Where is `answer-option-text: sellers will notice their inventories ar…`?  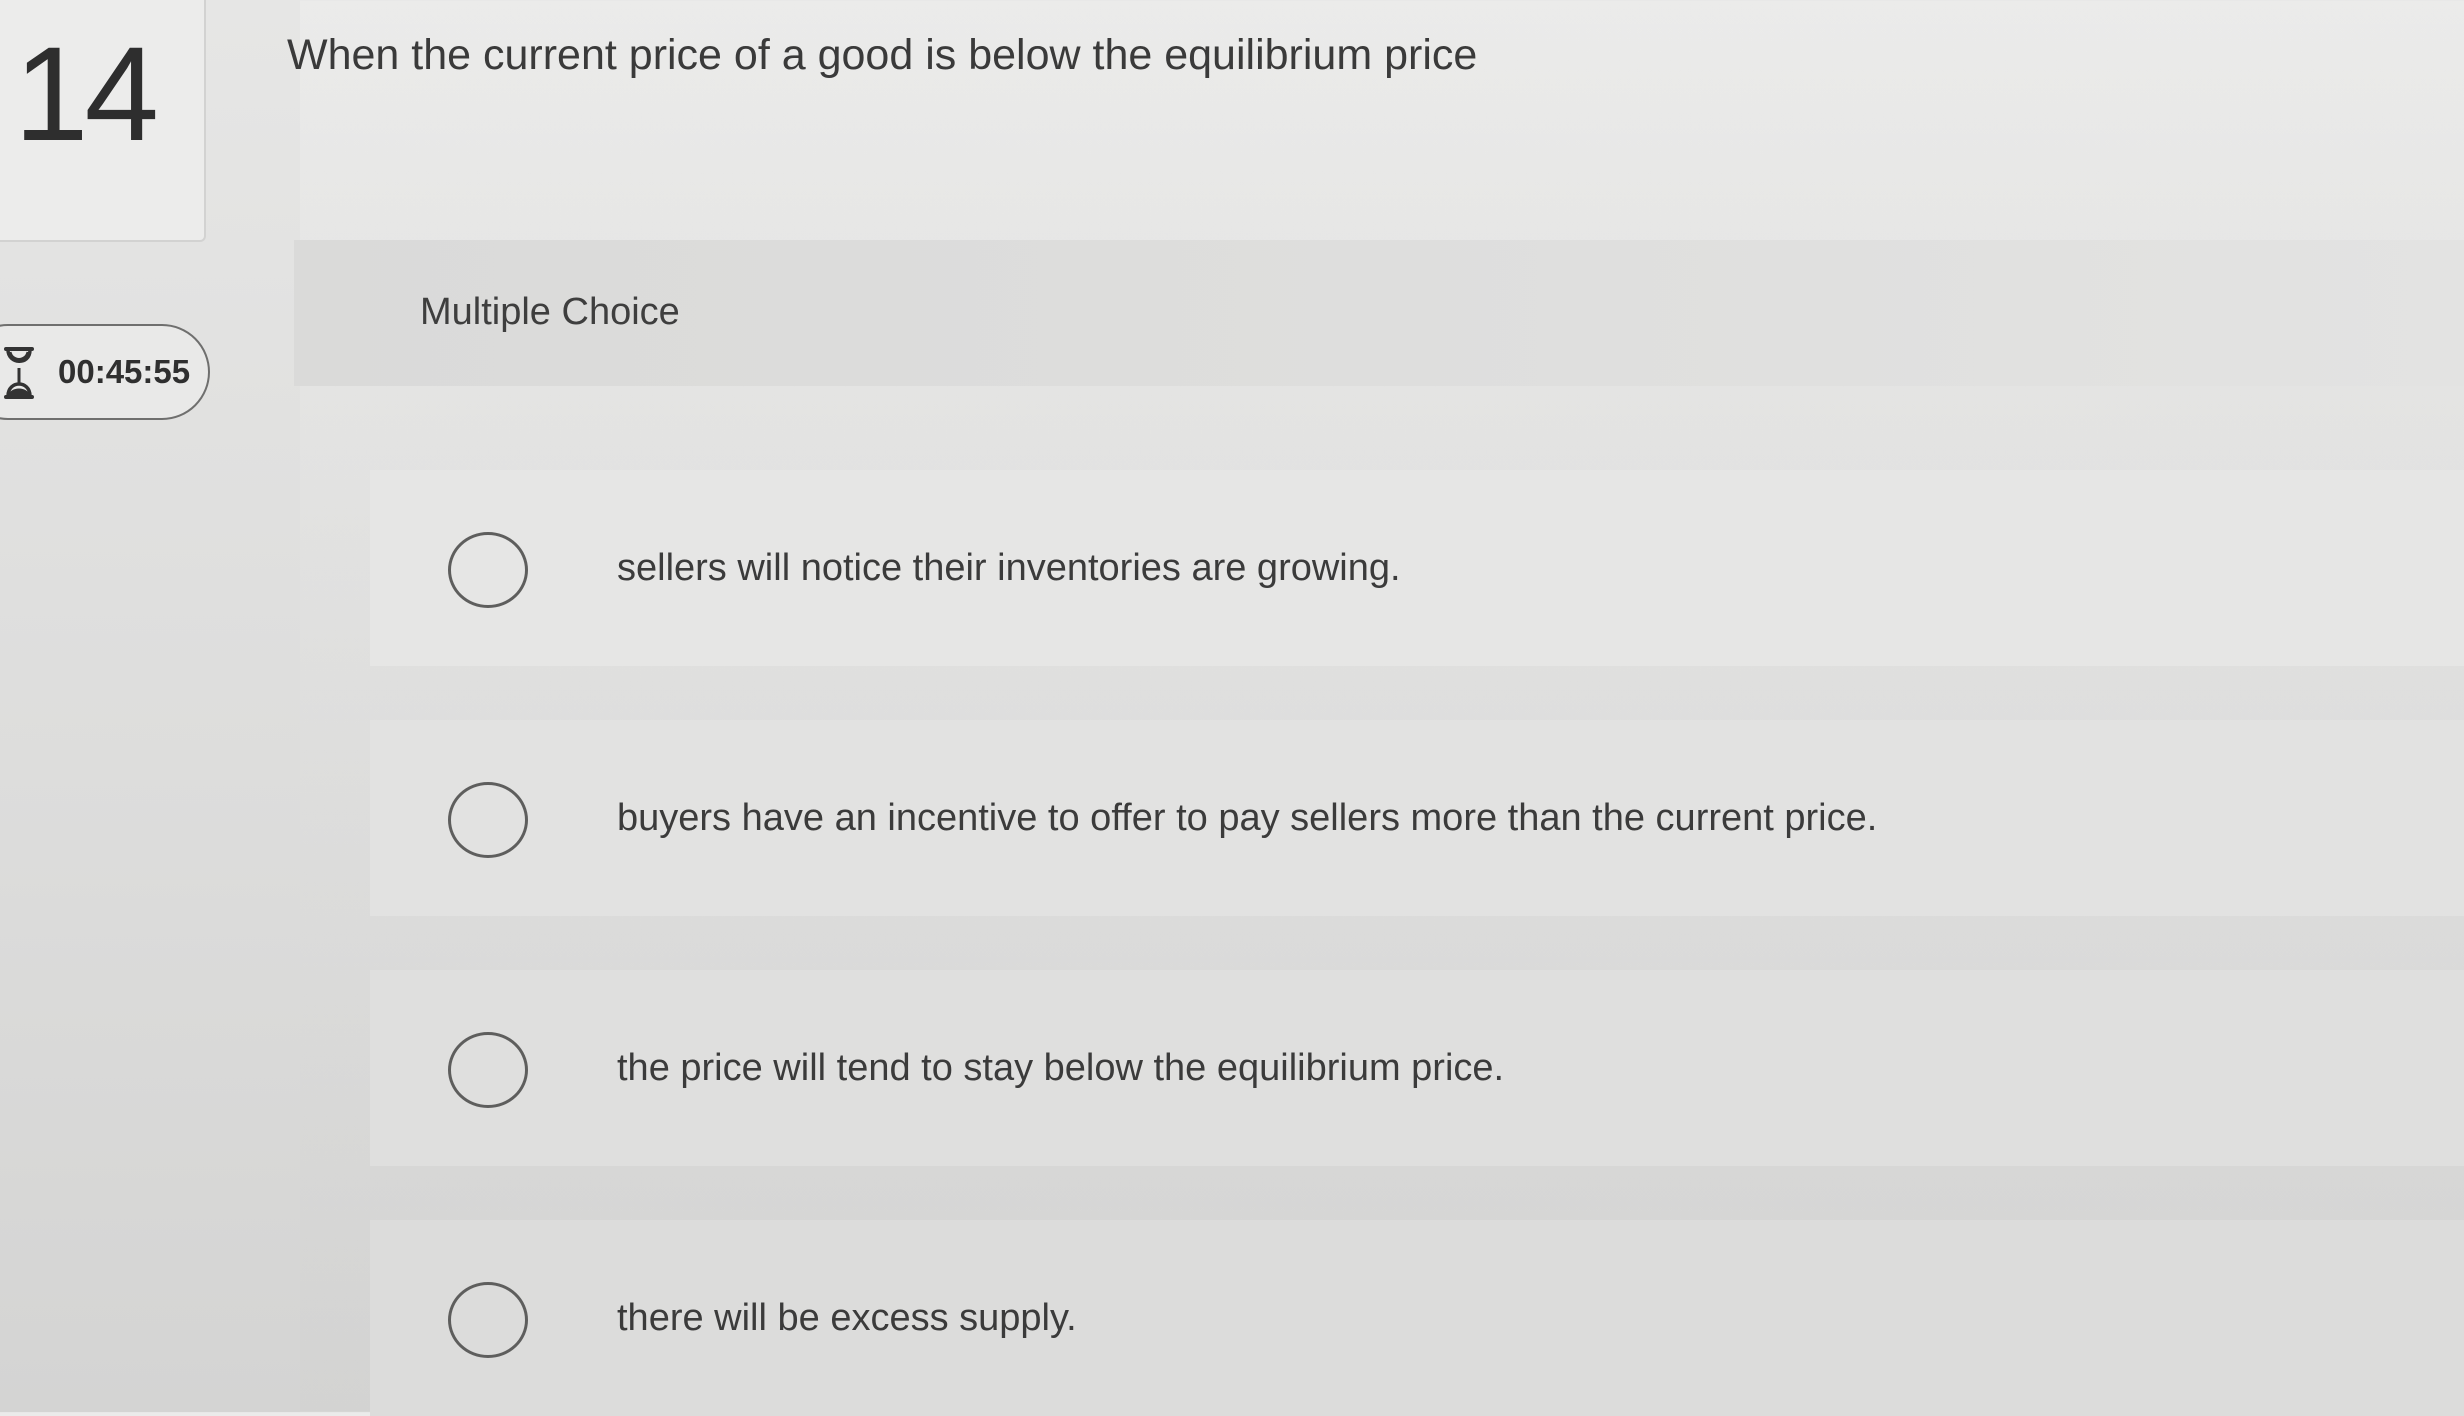 answer-option-text: sellers will notice their inventories ar… is located at coordinates (1009, 569).